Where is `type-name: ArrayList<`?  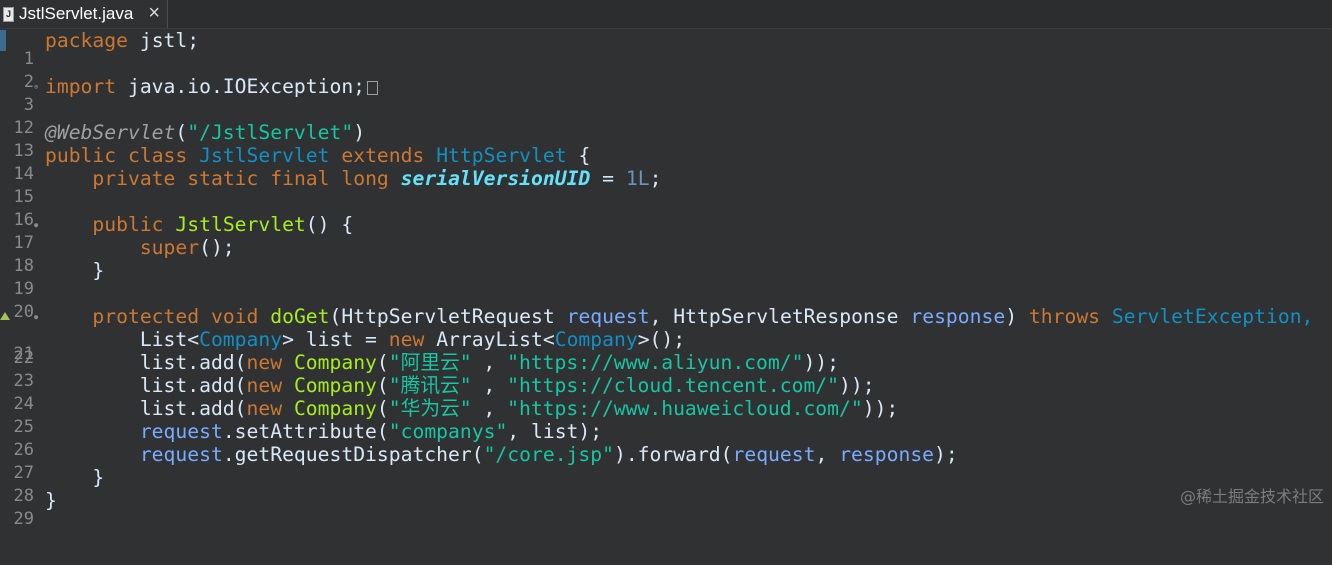 type-name: ArrayList< is located at coordinates (495, 339).